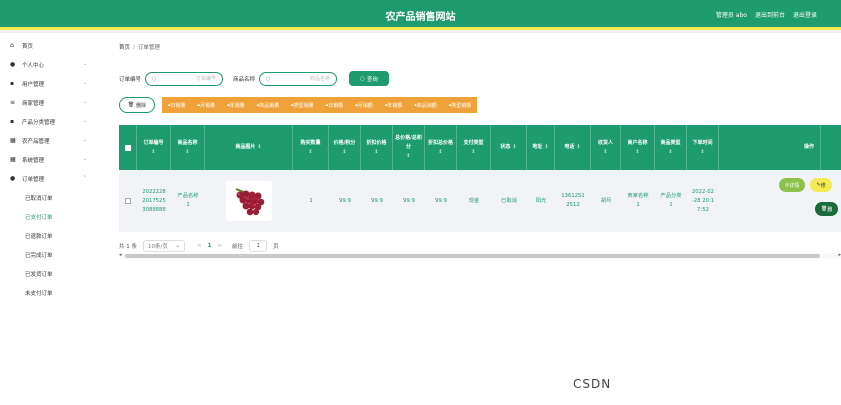 This screenshot has width=841, height=405. What do you see at coordinates (50, 292) in the screenshot?
I see `sidebar-subitem-unpaid: 未支付订单` at bounding box center [50, 292].